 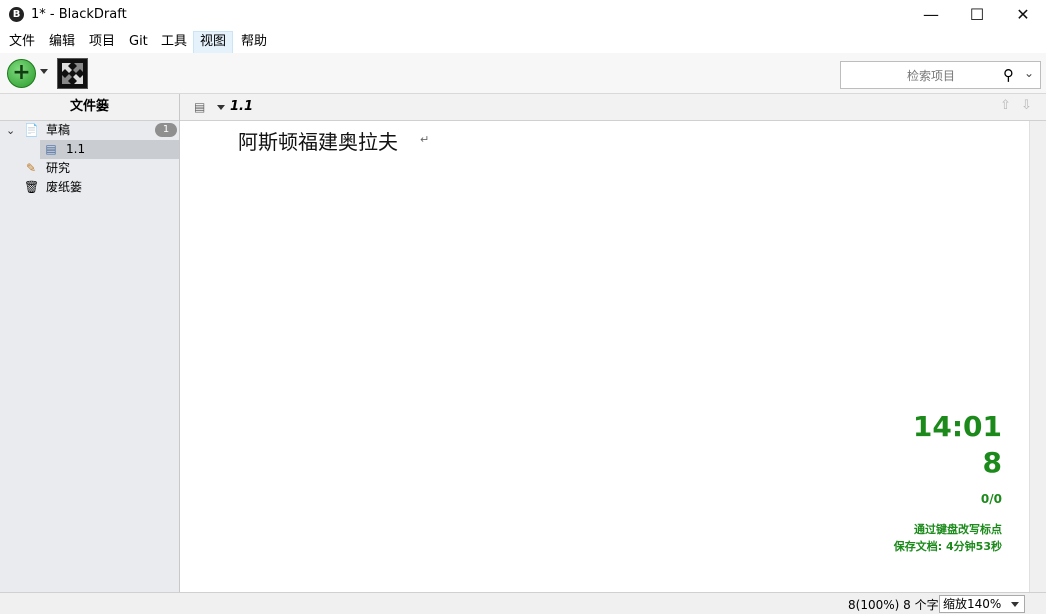 What do you see at coordinates (31, 130) in the screenshot?
I see `draft-folder-icon: 📄` at bounding box center [31, 130].